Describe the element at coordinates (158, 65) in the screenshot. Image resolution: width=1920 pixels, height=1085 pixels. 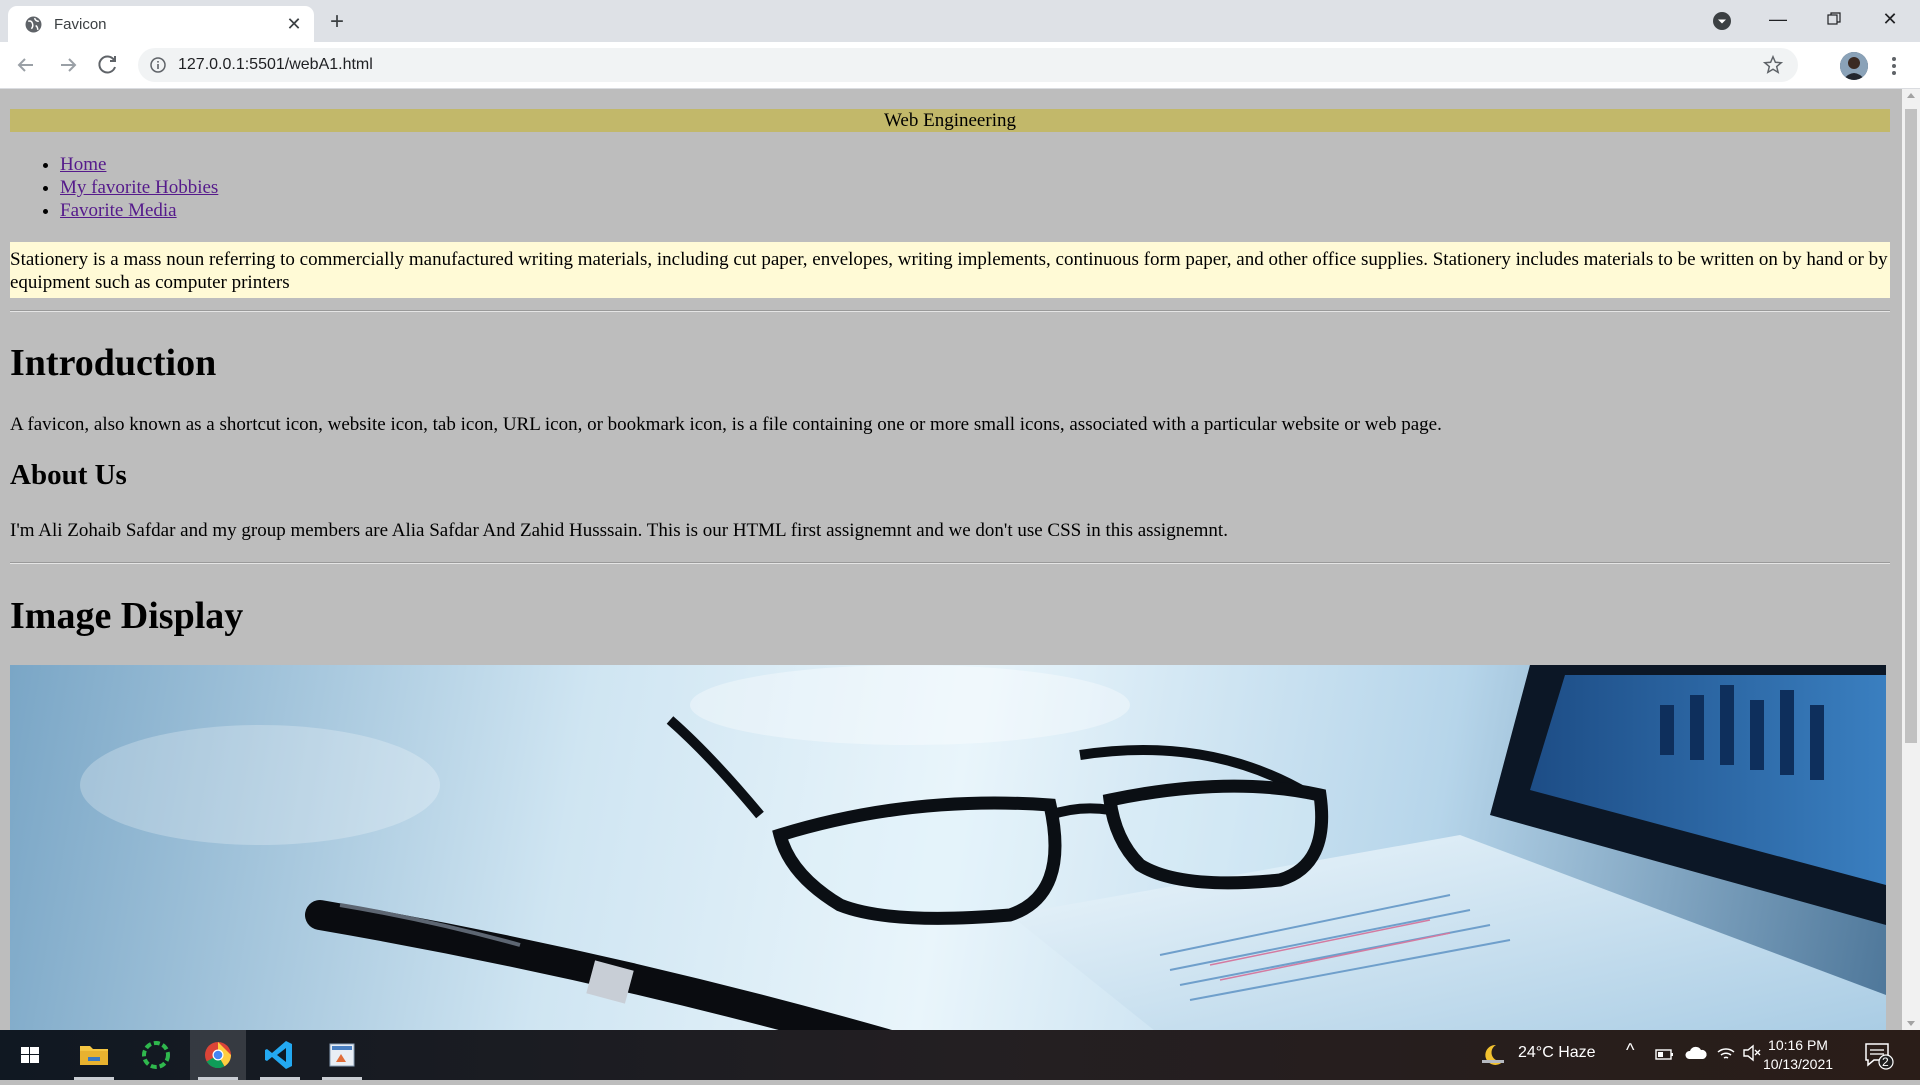
I see `info-icon` at that location.